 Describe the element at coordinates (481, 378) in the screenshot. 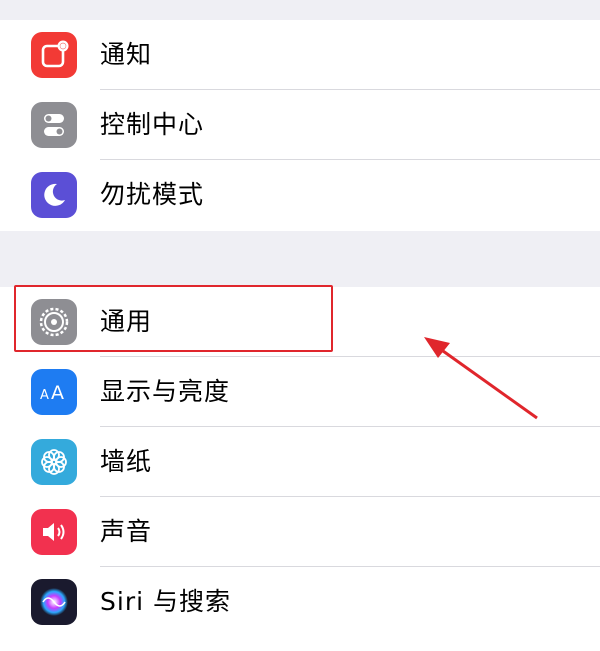

I see `red-arrow-icon` at that location.